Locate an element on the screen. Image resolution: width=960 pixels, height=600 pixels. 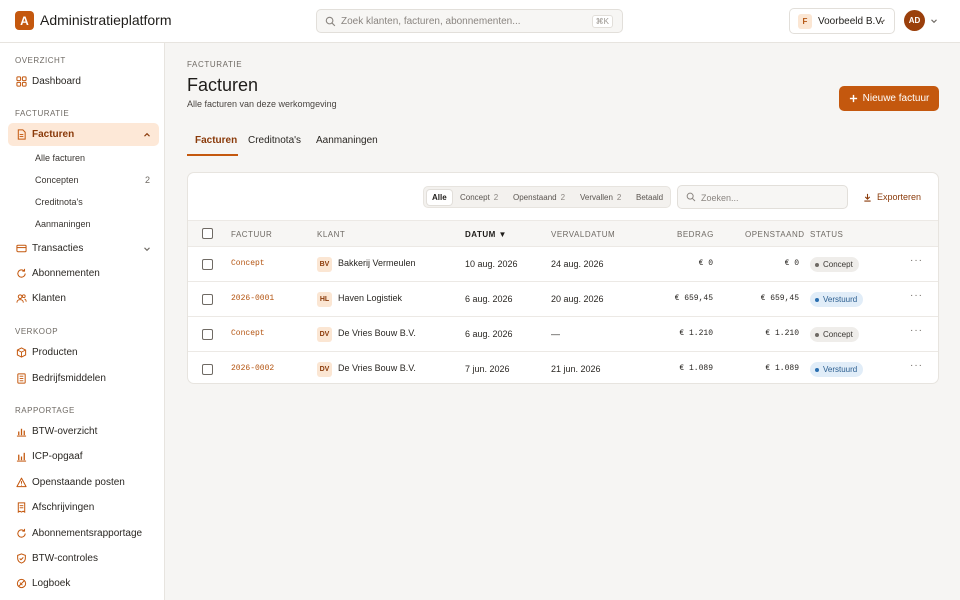
outstanding: € 659,45 is located at coordinates (779, 298).